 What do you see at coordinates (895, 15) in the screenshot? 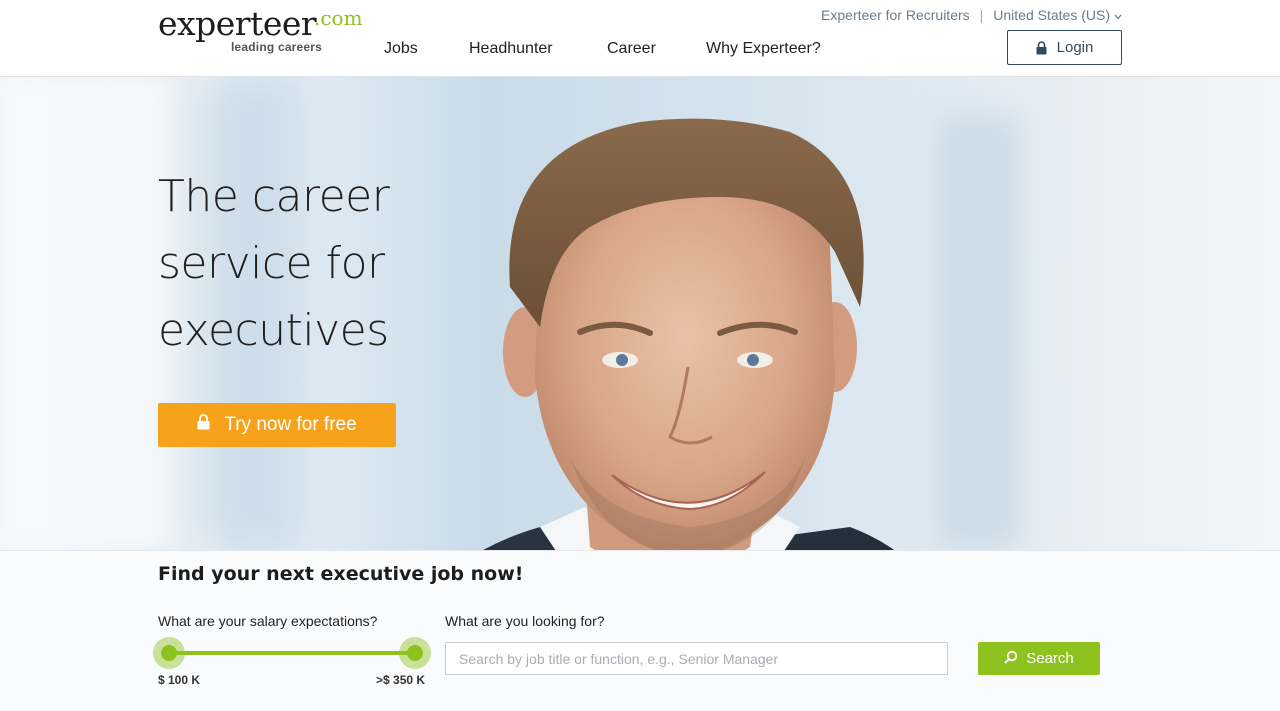
I see `recruiters-link: Experteer for Recruiters` at bounding box center [895, 15].